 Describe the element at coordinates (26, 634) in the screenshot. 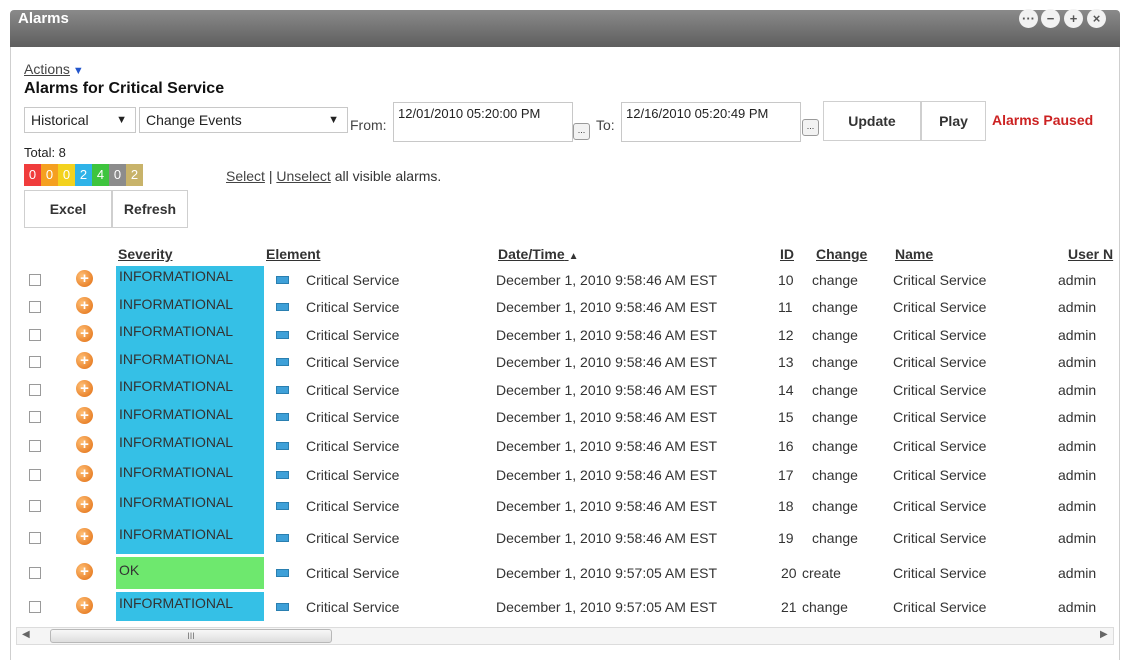

I see `scroll-left-icon: ◀` at that location.